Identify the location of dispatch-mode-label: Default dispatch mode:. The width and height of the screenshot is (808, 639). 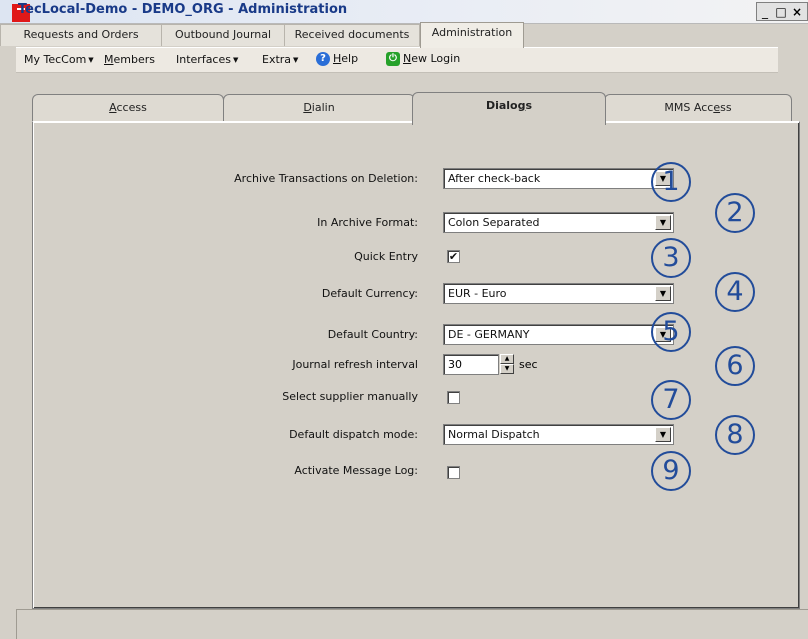
(353, 434).